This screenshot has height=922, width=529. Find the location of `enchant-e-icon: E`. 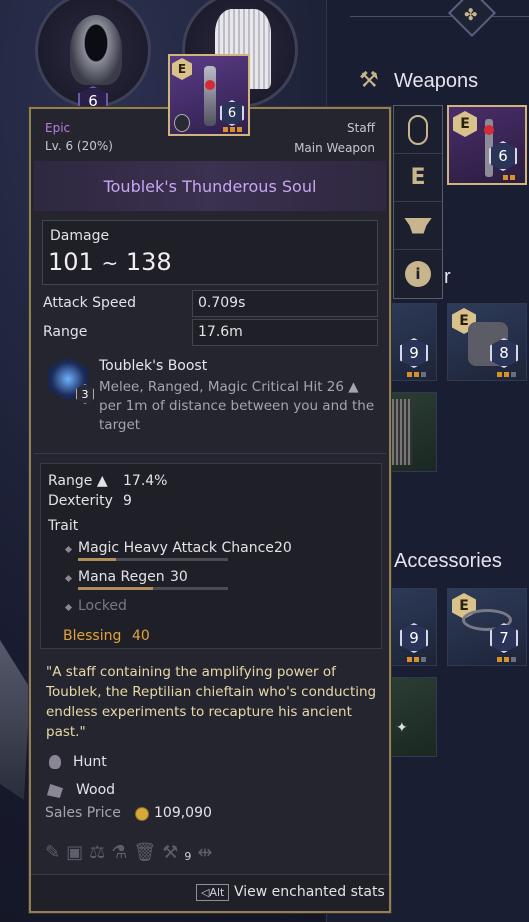

enchant-e-icon: E is located at coordinates (418, 177).